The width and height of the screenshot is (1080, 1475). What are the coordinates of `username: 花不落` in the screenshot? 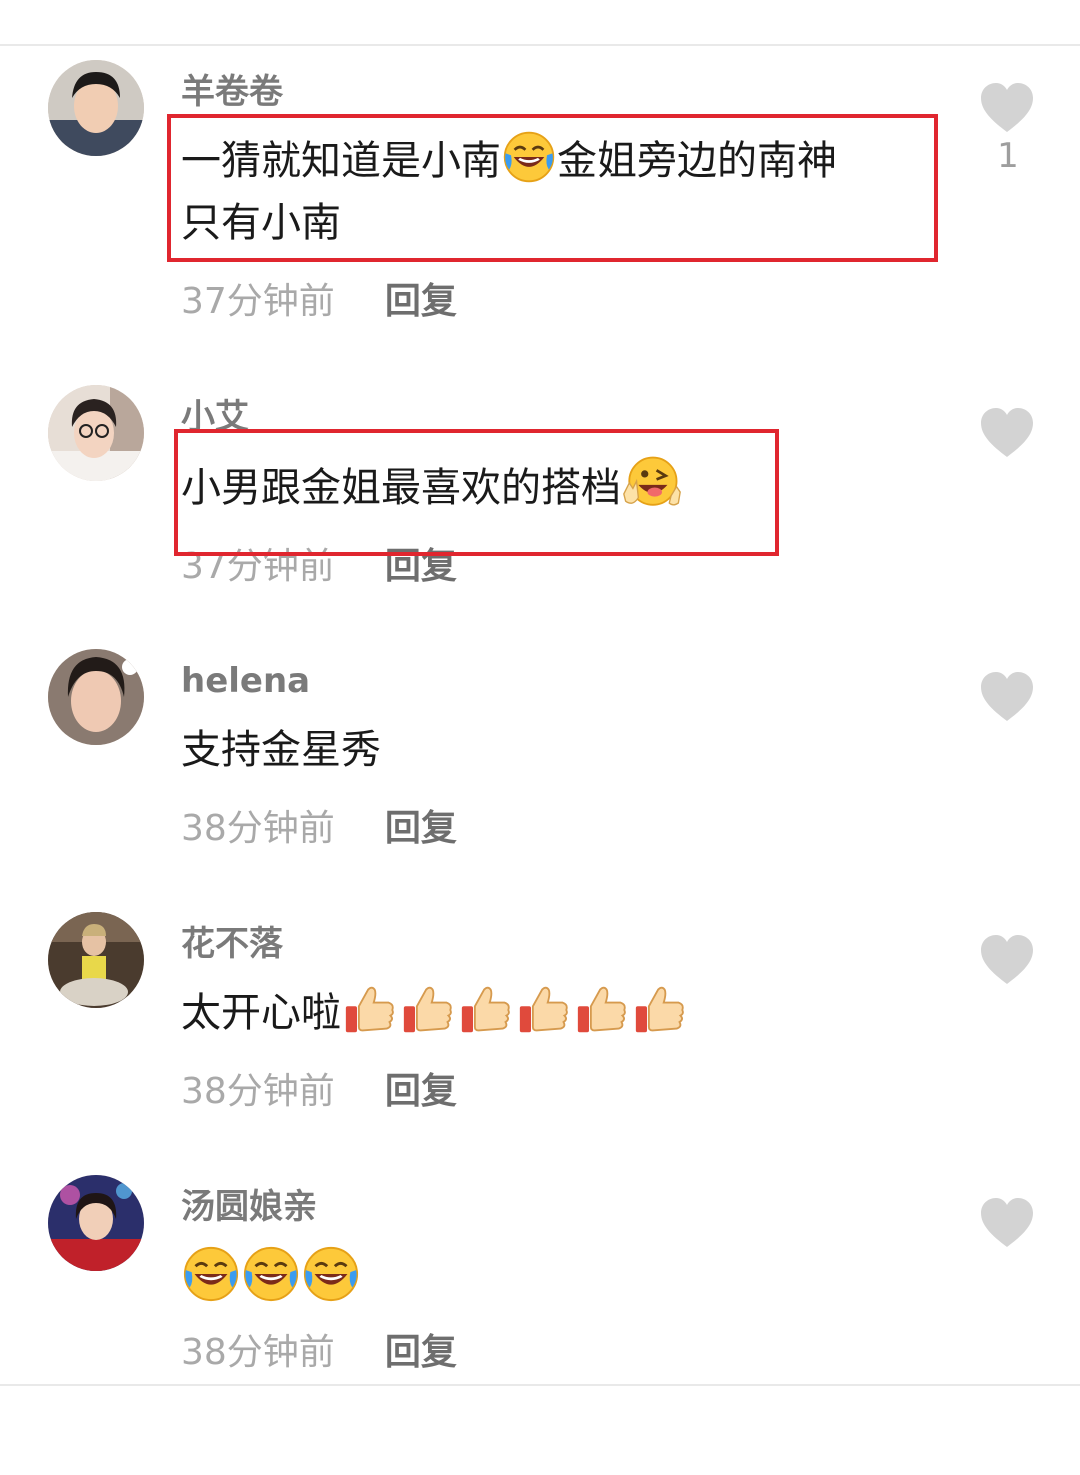 It's located at (232, 944).